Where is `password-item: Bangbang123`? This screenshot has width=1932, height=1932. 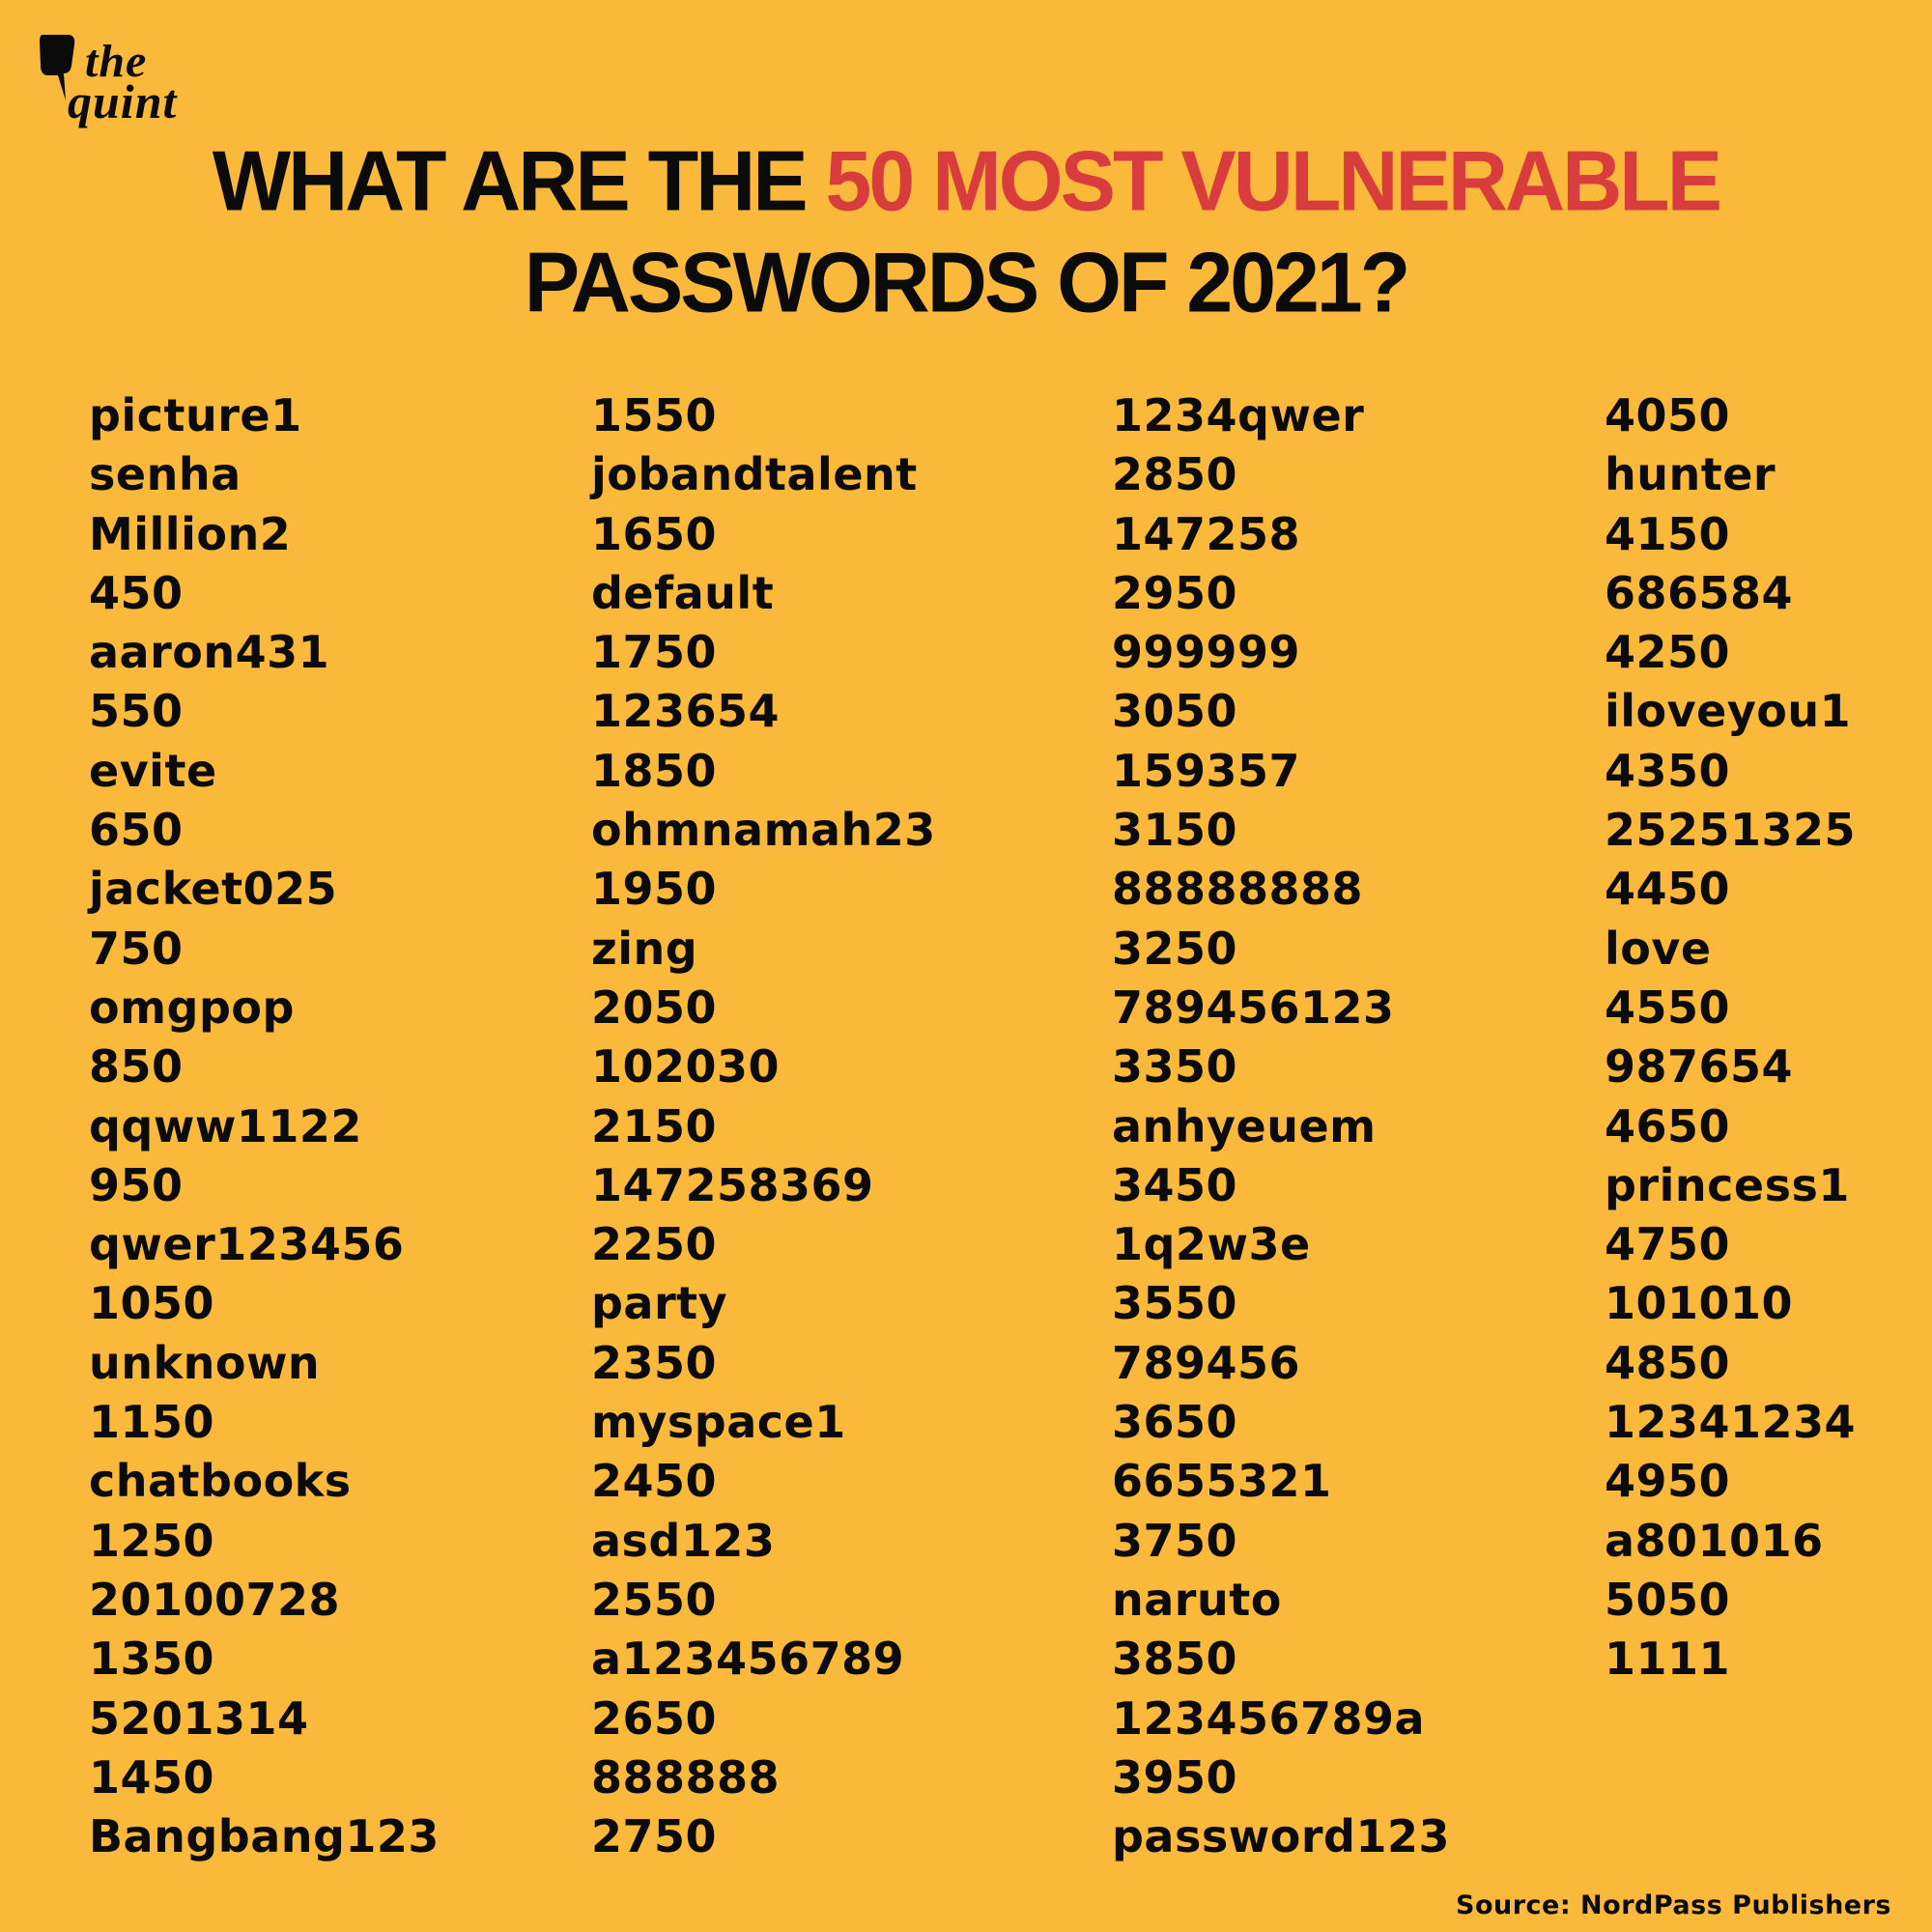 password-item: Bangbang123 is located at coordinates (264, 1836).